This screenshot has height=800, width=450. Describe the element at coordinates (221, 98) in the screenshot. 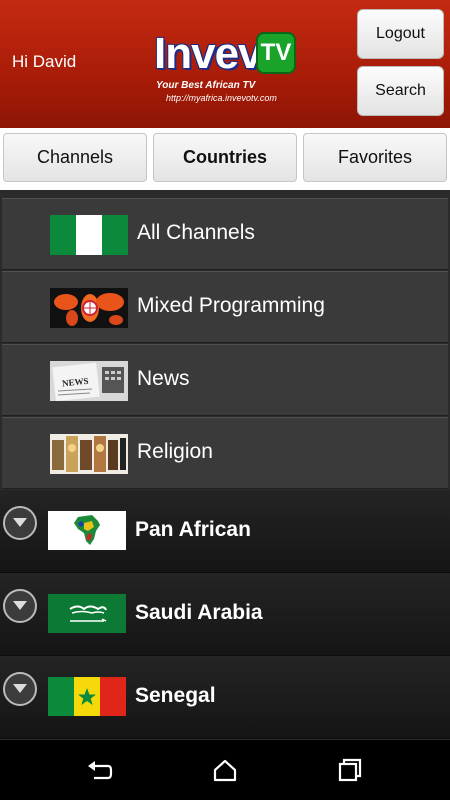

I see `logo-url: http://myafrica.invevotv.com` at that location.